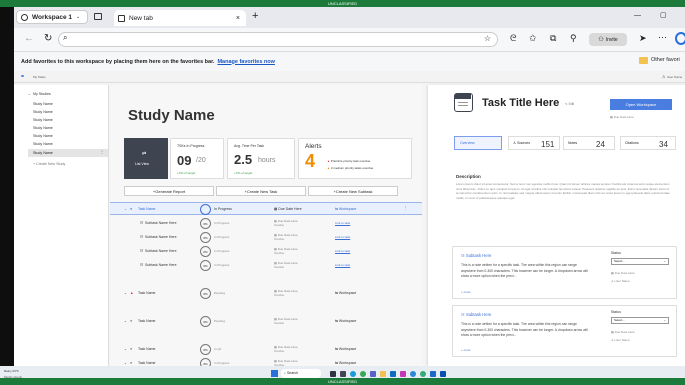  What do you see at coordinates (238, 18) in the screenshot?
I see `close-icon: ×` at bounding box center [238, 18].